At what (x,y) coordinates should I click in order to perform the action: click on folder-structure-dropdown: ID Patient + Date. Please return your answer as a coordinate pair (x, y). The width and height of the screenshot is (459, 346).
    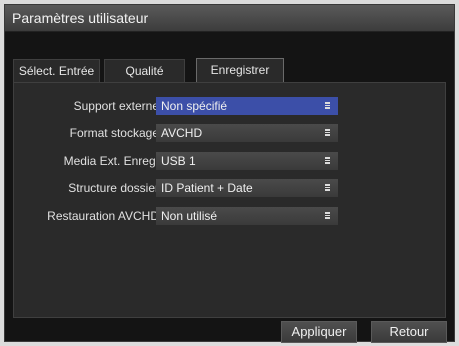
    Looking at the image, I should click on (247, 188).